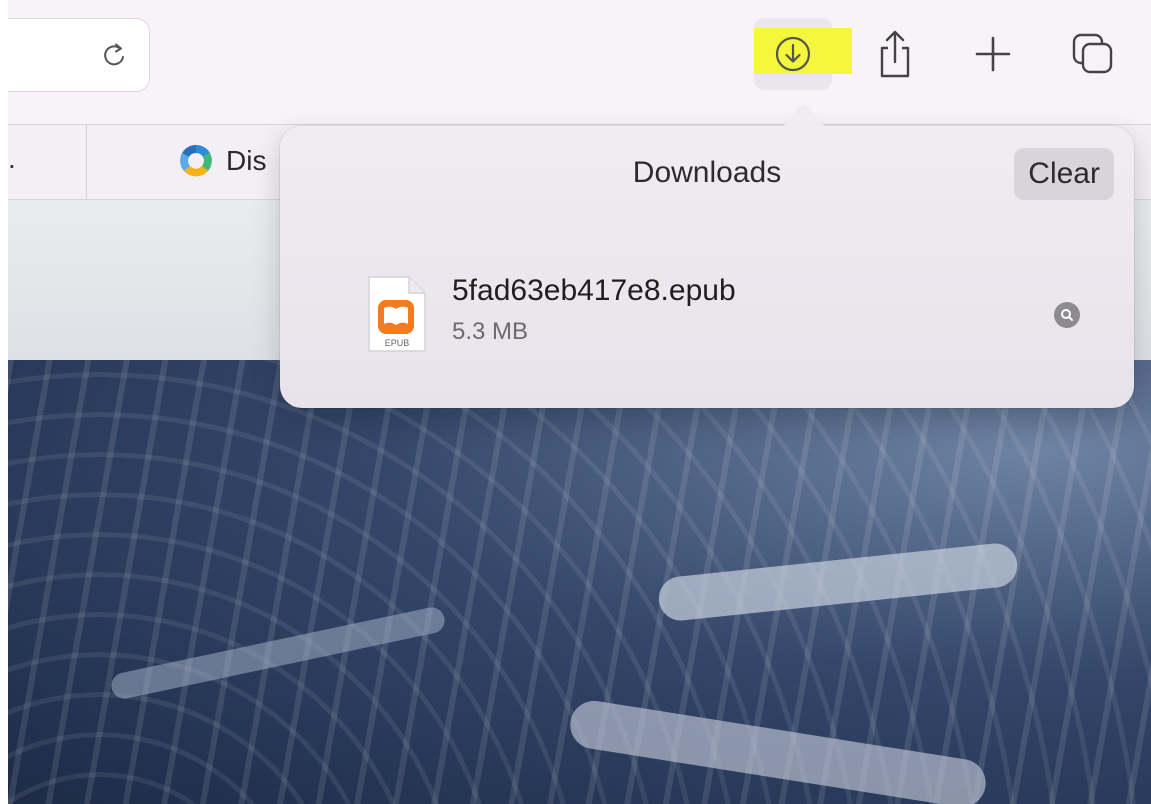 The width and height of the screenshot is (1151, 804). What do you see at coordinates (1064, 174) in the screenshot?
I see `clear-button: Clear` at bounding box center [1064, 174].